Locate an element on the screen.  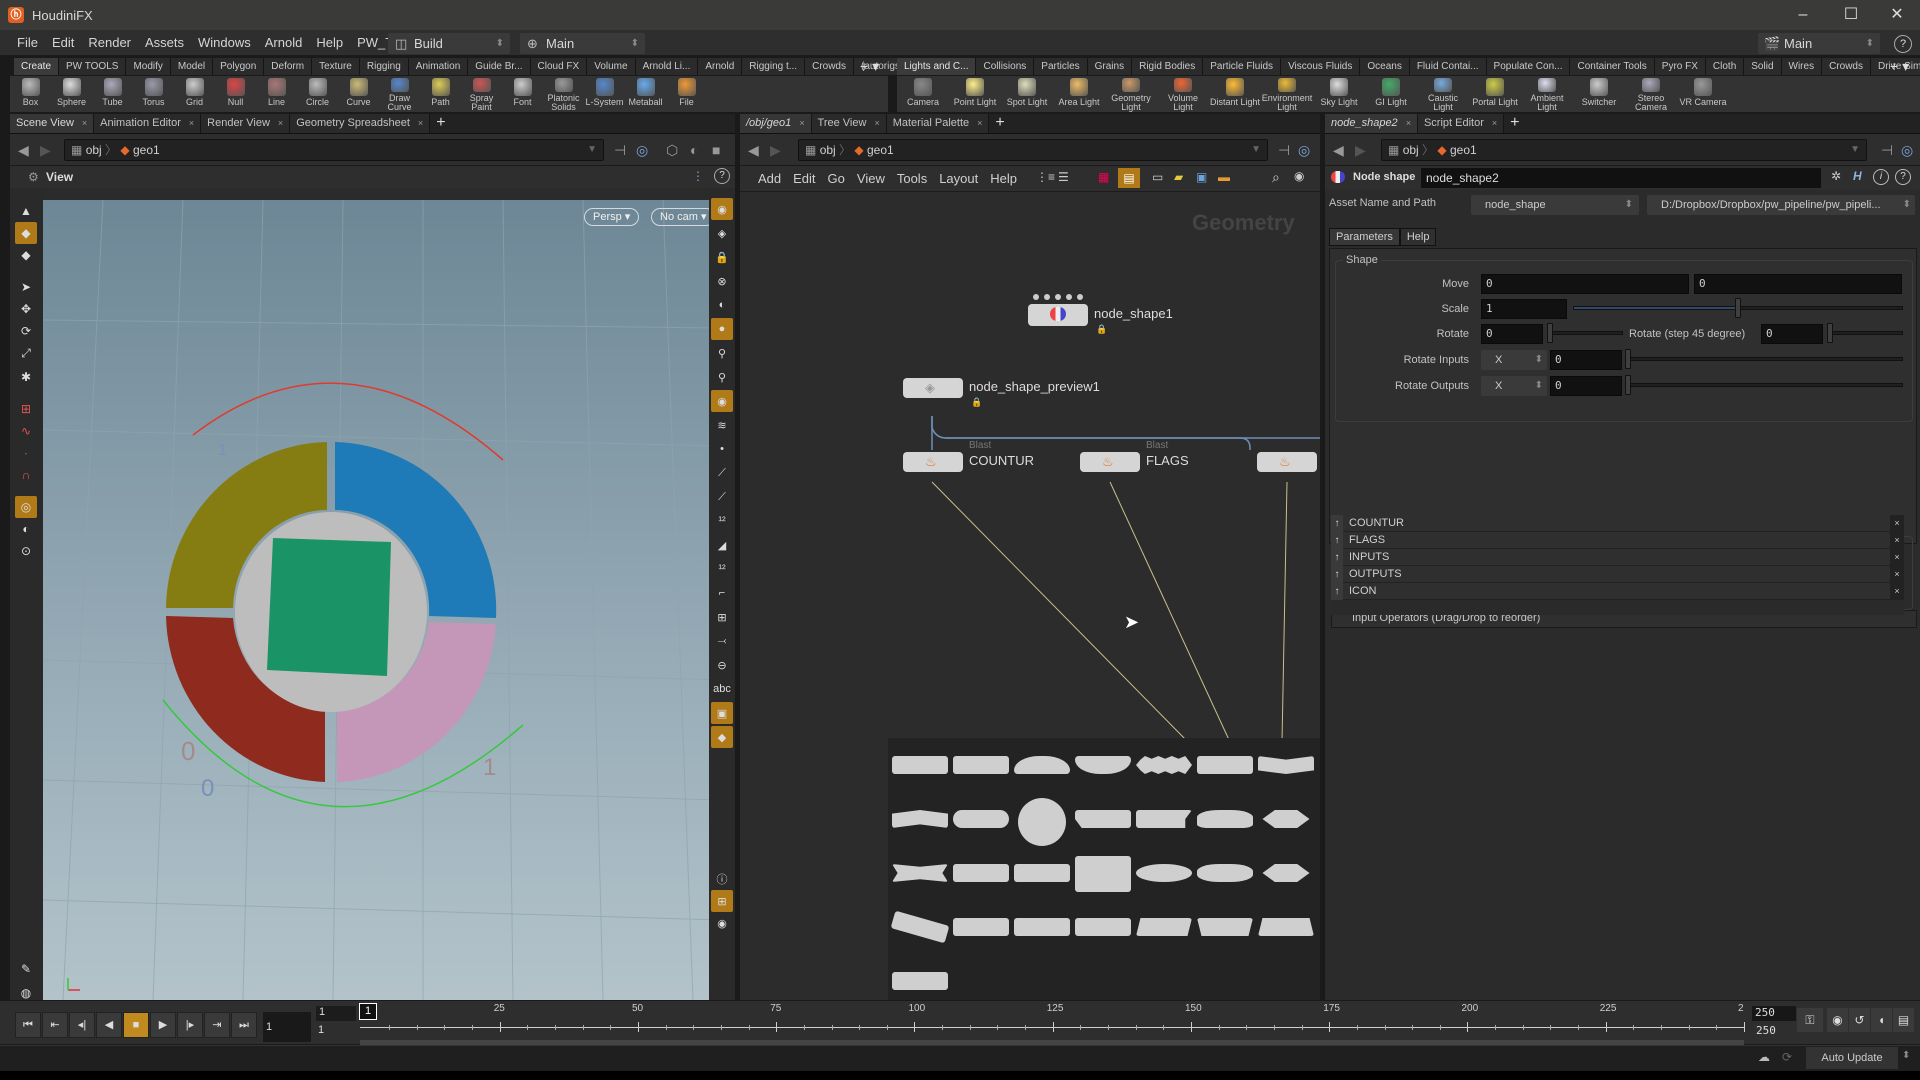
color-palette-icon: ▦ is located at coordinates (1103, 177).